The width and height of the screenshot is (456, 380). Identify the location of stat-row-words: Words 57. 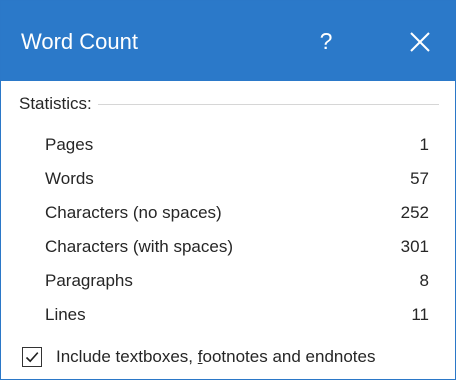
(228, 179).